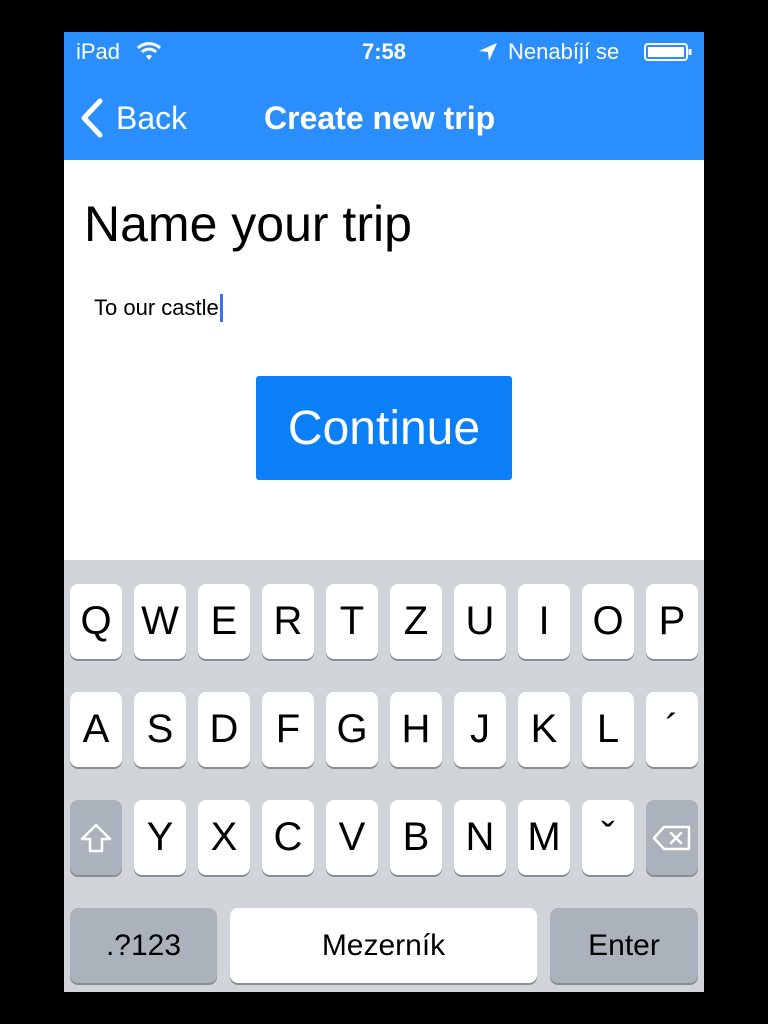  What do you see at coordinates (383, 945) in the screenshot?
I see `space-key: Mezerník` at bounding box center [383, 945].